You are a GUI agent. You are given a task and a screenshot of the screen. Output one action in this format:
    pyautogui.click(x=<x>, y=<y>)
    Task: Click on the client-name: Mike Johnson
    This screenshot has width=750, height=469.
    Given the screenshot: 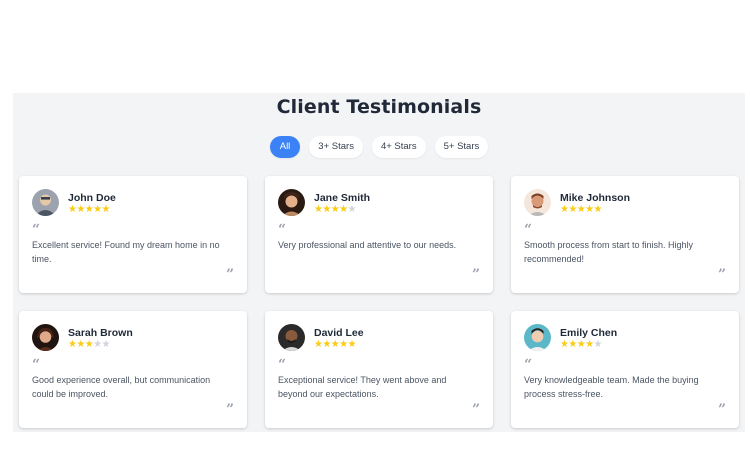 What is the action you would take?
    pyautogui.click(x=595, y=198)
    